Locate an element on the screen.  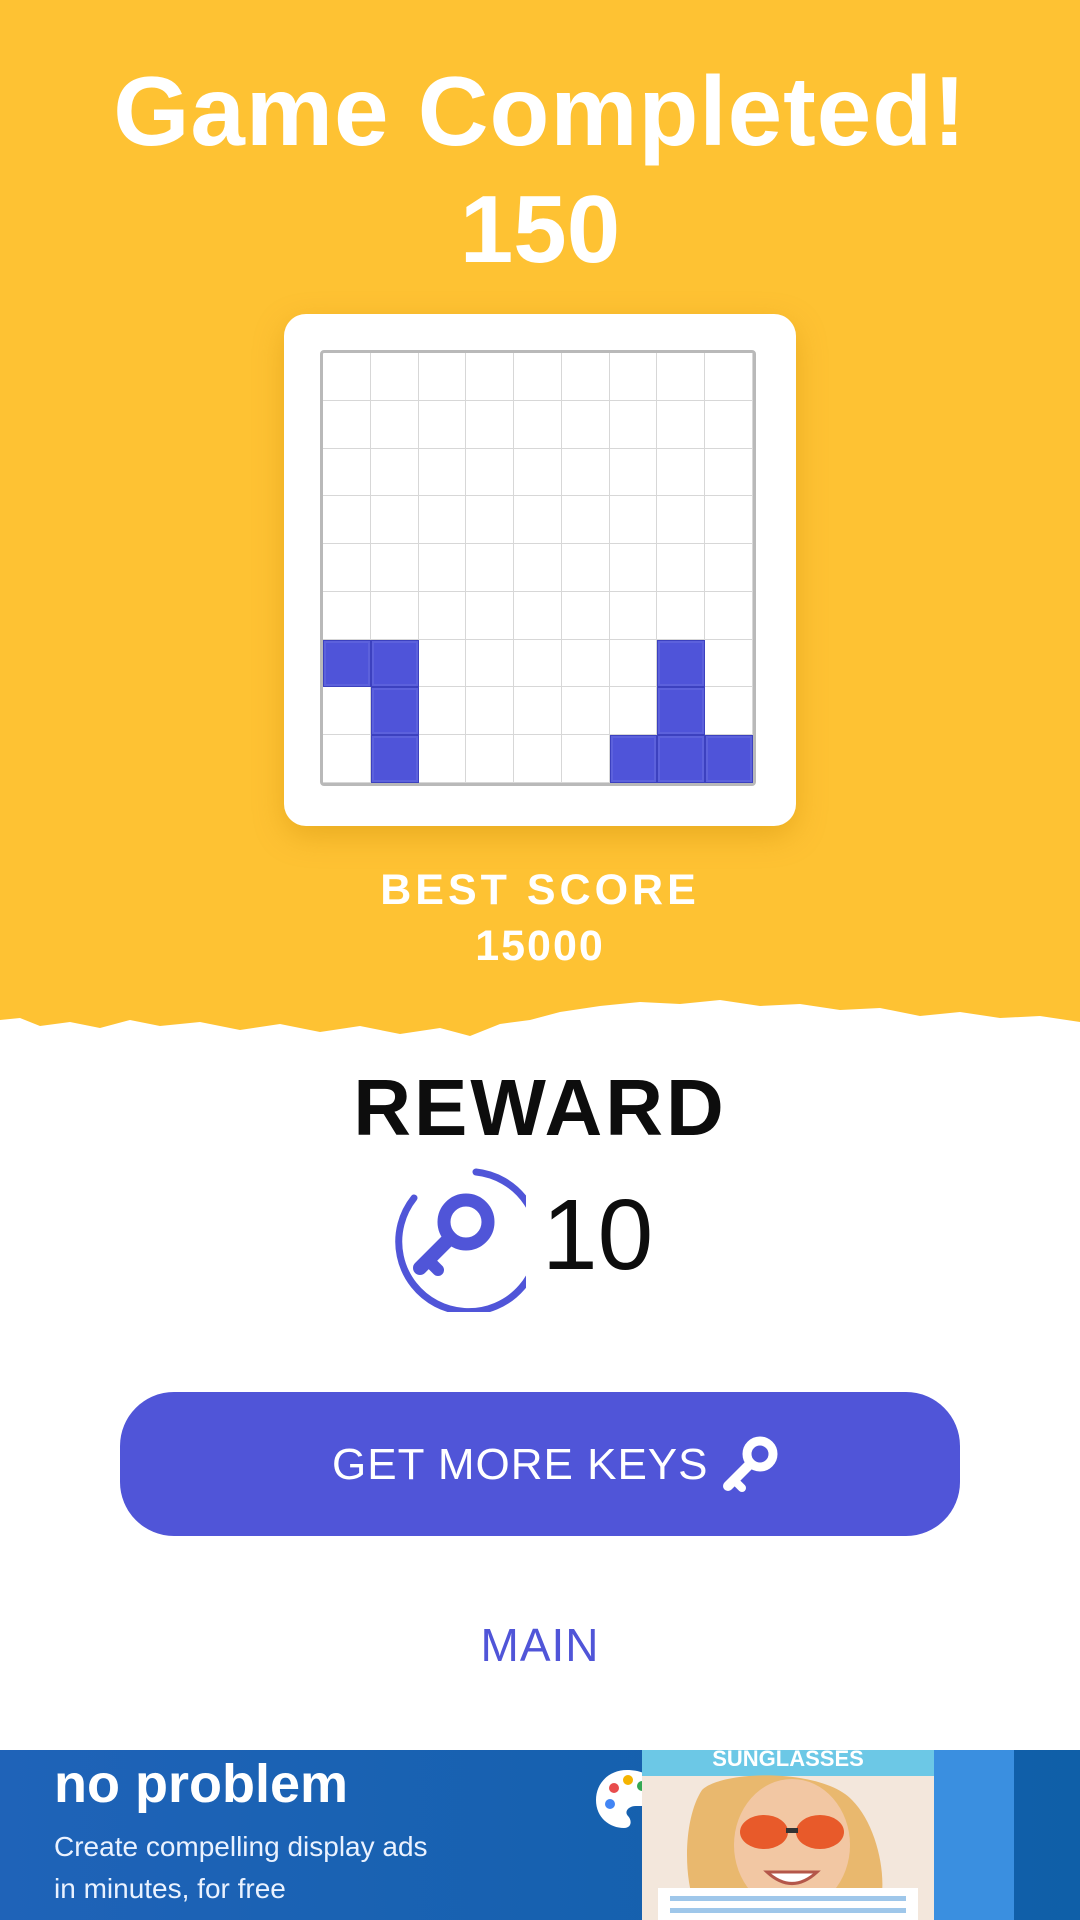
get-more-keys-button: GET MORE KEYS is located at coordinates (540, 1464).